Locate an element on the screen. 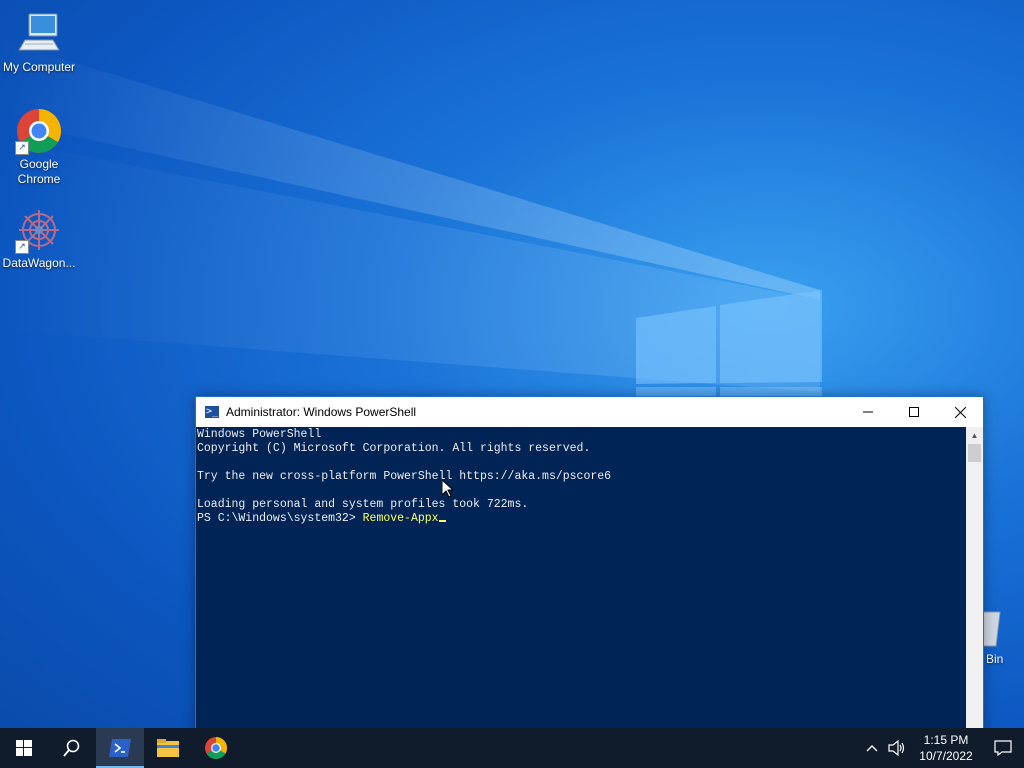 Image resolution: width=1024 pixels, height=768 pixels. taskbar-file-explorer is located at coordinates (168, 748).